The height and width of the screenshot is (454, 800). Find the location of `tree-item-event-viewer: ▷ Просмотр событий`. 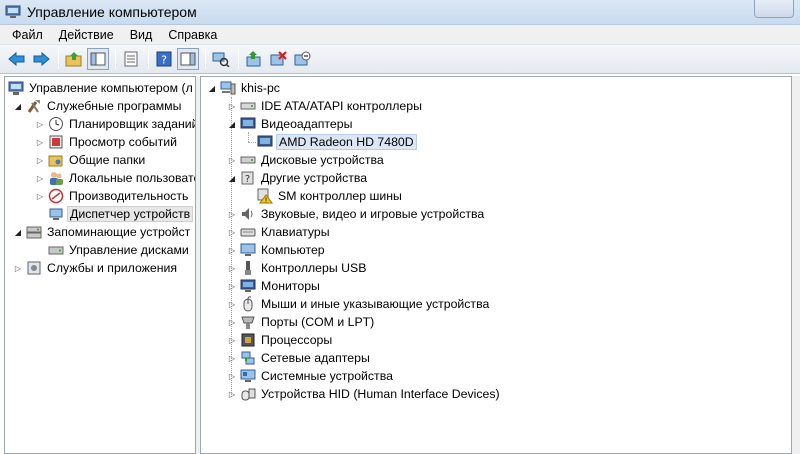

tree-item-event-viewer: ▷ Просмотр событий is located at coordinates (107, 142).